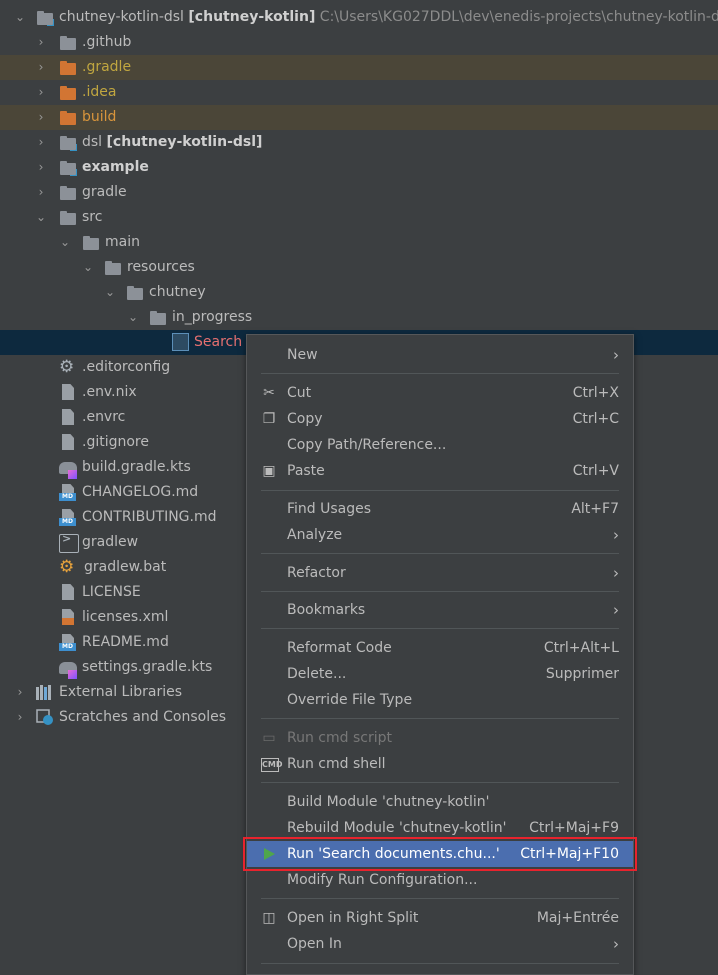  I want to click on tree-row-chutney: ⌄ chutney, so click(359, 292).